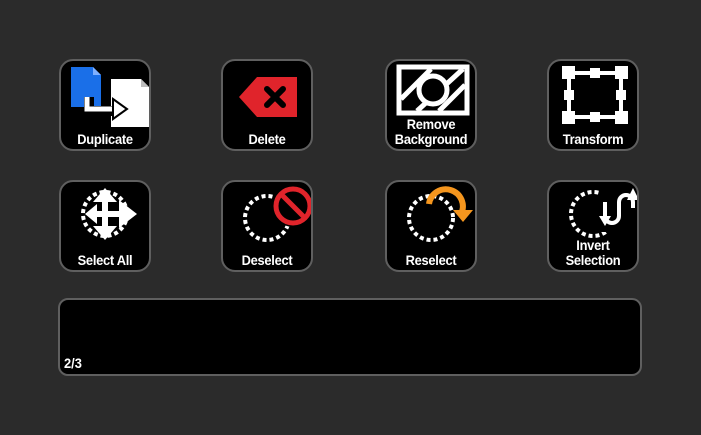 This screenshot has width=701, height=435. Describe the element at coordinates (105, 260) in the screenshot. I see `button-label: Select All` at that location.